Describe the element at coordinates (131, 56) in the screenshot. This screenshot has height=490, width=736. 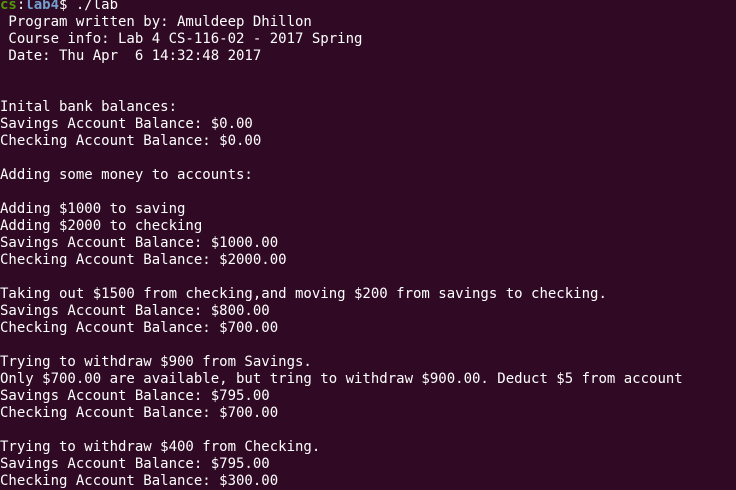
I see `output-line: Date: Thu Apr 6 14:32:48 2017` at that location.